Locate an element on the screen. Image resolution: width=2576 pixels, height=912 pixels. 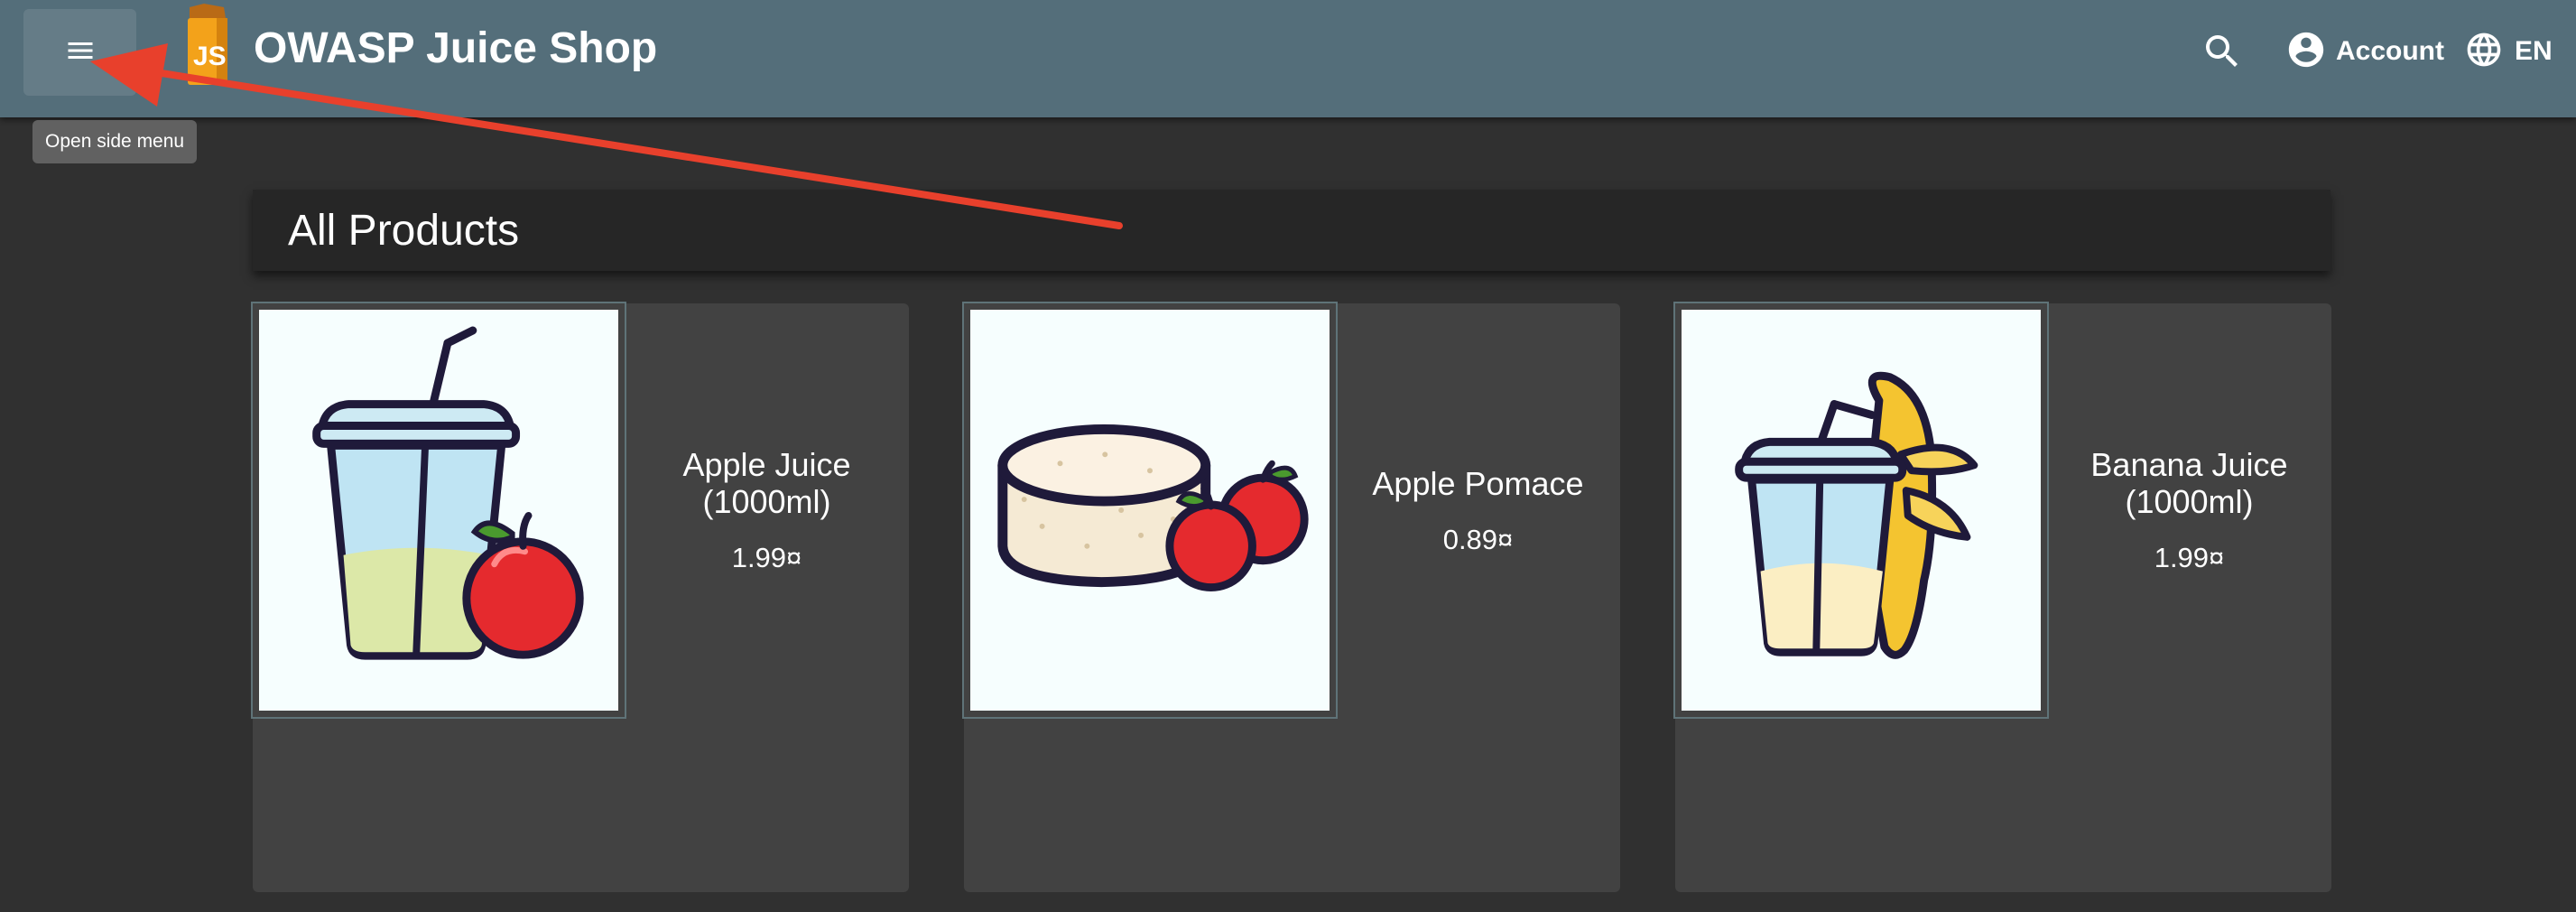
globe-icon is located at coordinates (2484, 52).